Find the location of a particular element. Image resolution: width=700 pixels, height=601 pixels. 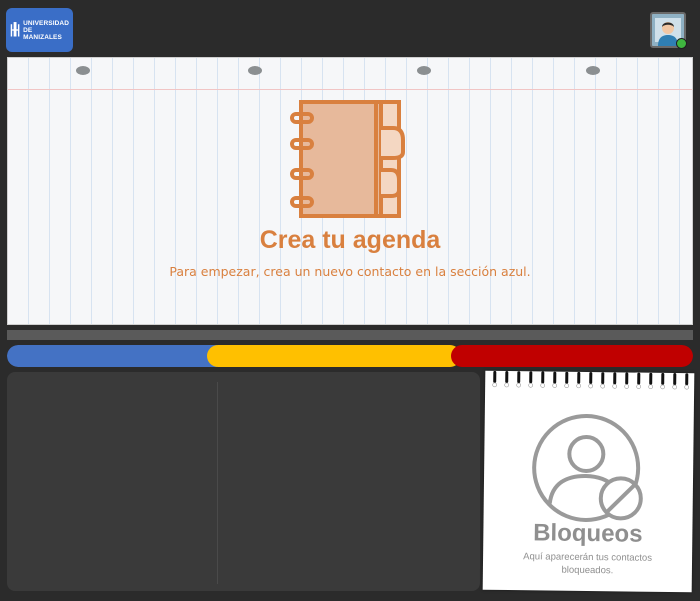

logo-line-1: UNIVERSIDAD DE is located at coordinates (46, 26).